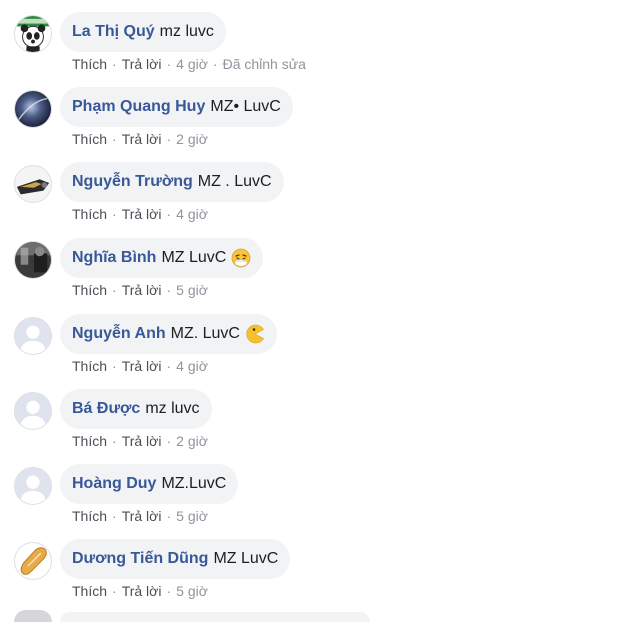 Image resolution: width=620 pixels, height=622 pixels. I want to click on panda-avatar-icon, so click(33, 34).